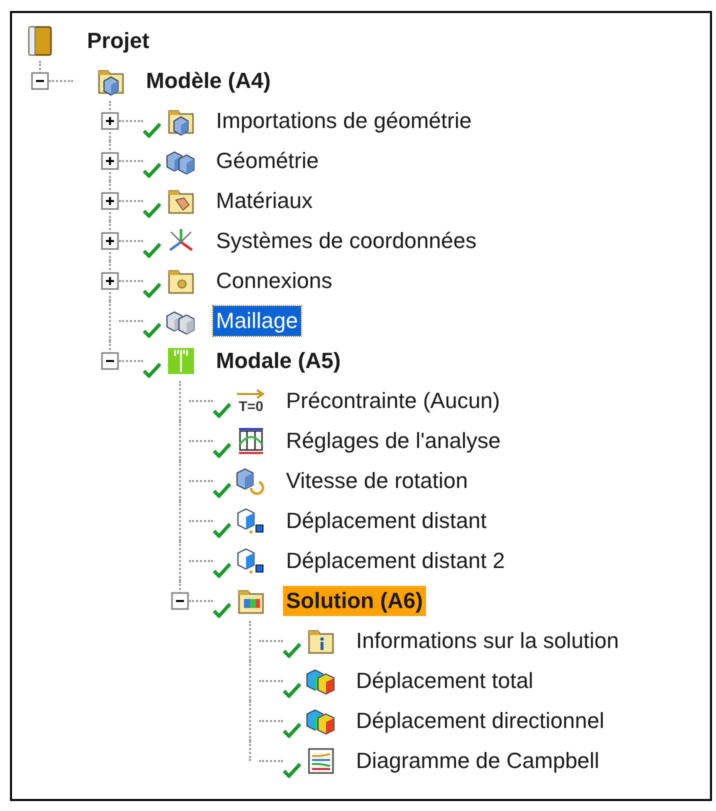  Describe the element at coordinates (344, 121) in the screenshot. I see `tree-item: Importations de géométrie` at that location.